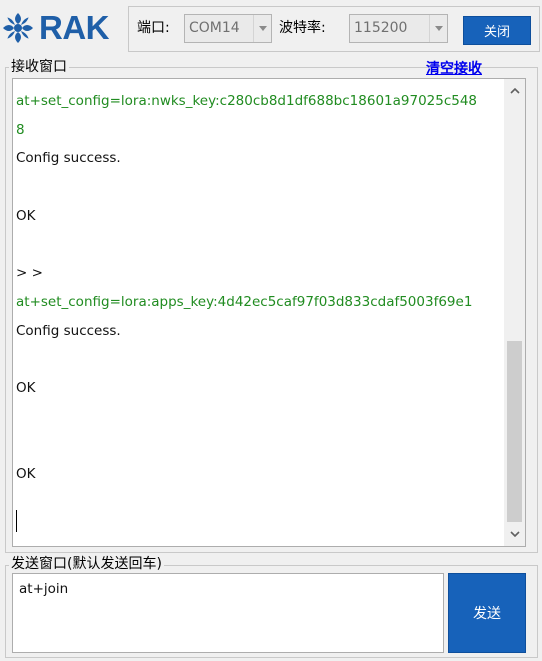  What do you see at coordinates (153, 28) in the screenshot?
I see `port-label: 端口:` at bounding box center [153, 28].